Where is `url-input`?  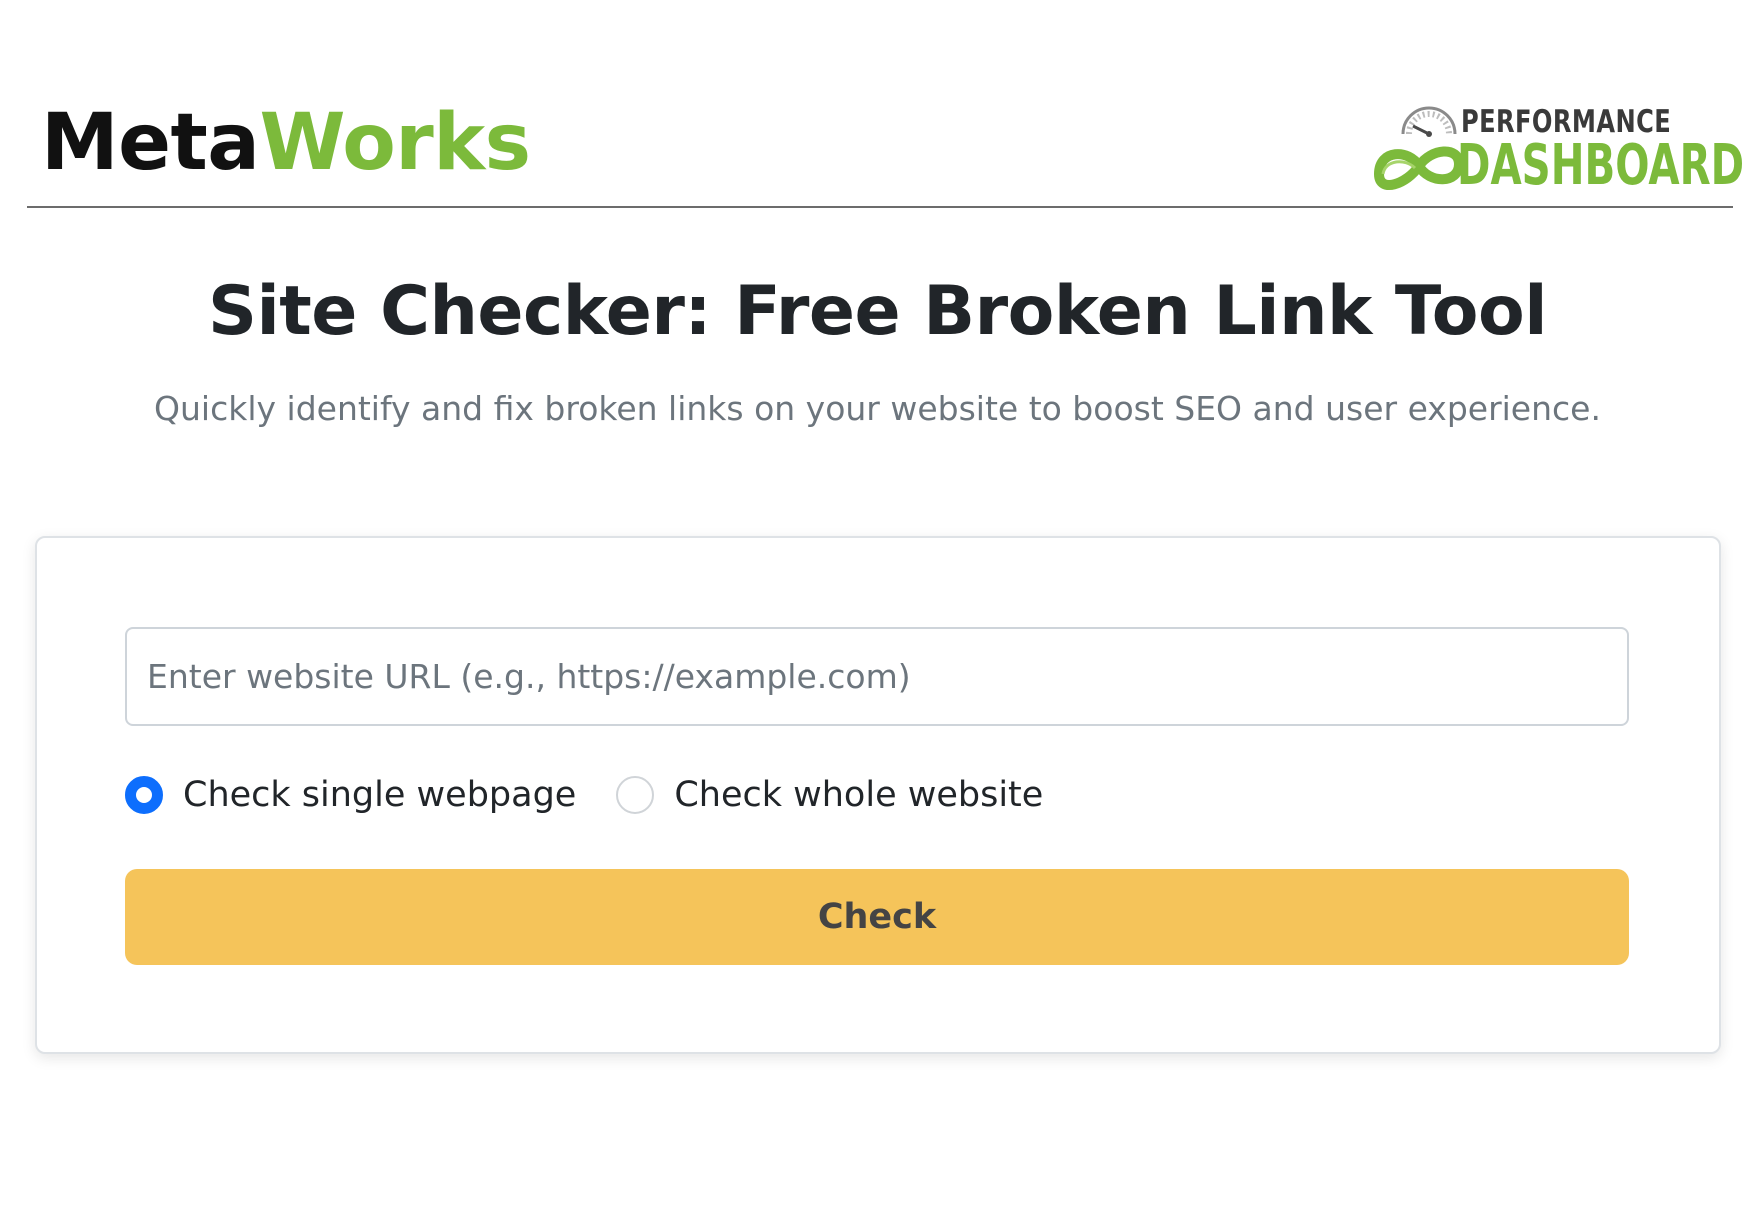
url-input is located at coordinates (877, 676).